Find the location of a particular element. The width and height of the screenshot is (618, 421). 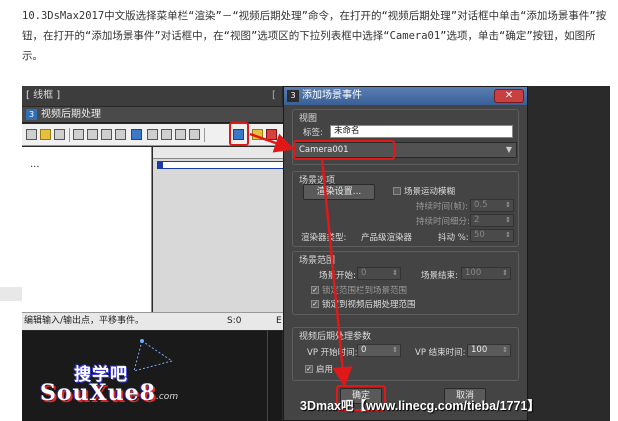

chevron-down-icon: ▼ is located at coordinates (508, 149).